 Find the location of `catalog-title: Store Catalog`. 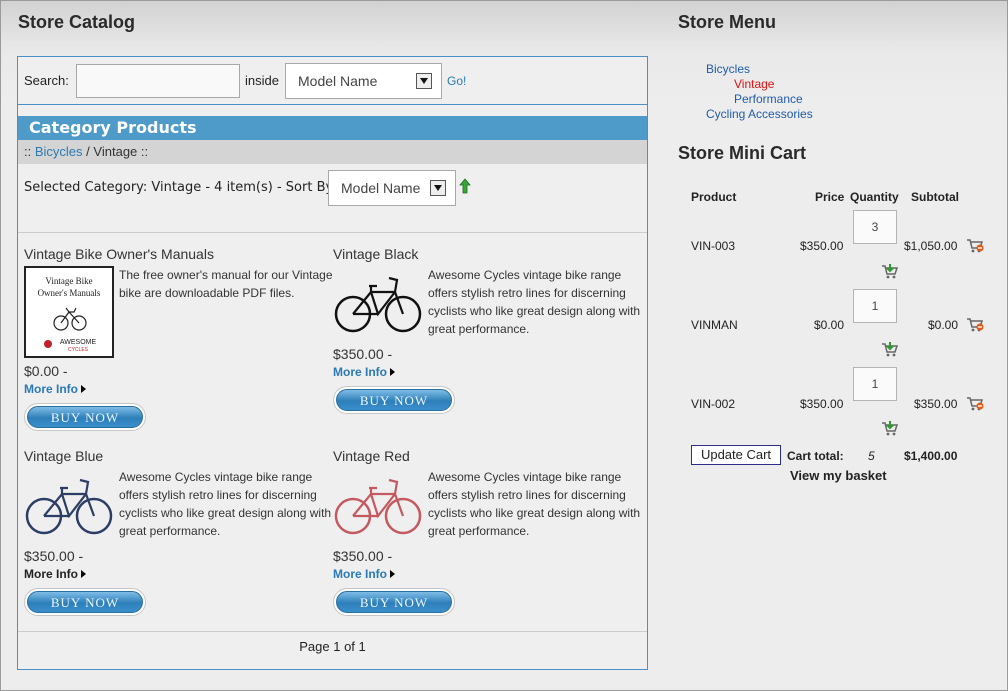

catalog-title: Store Catalog is located at coordinates (77, 22).